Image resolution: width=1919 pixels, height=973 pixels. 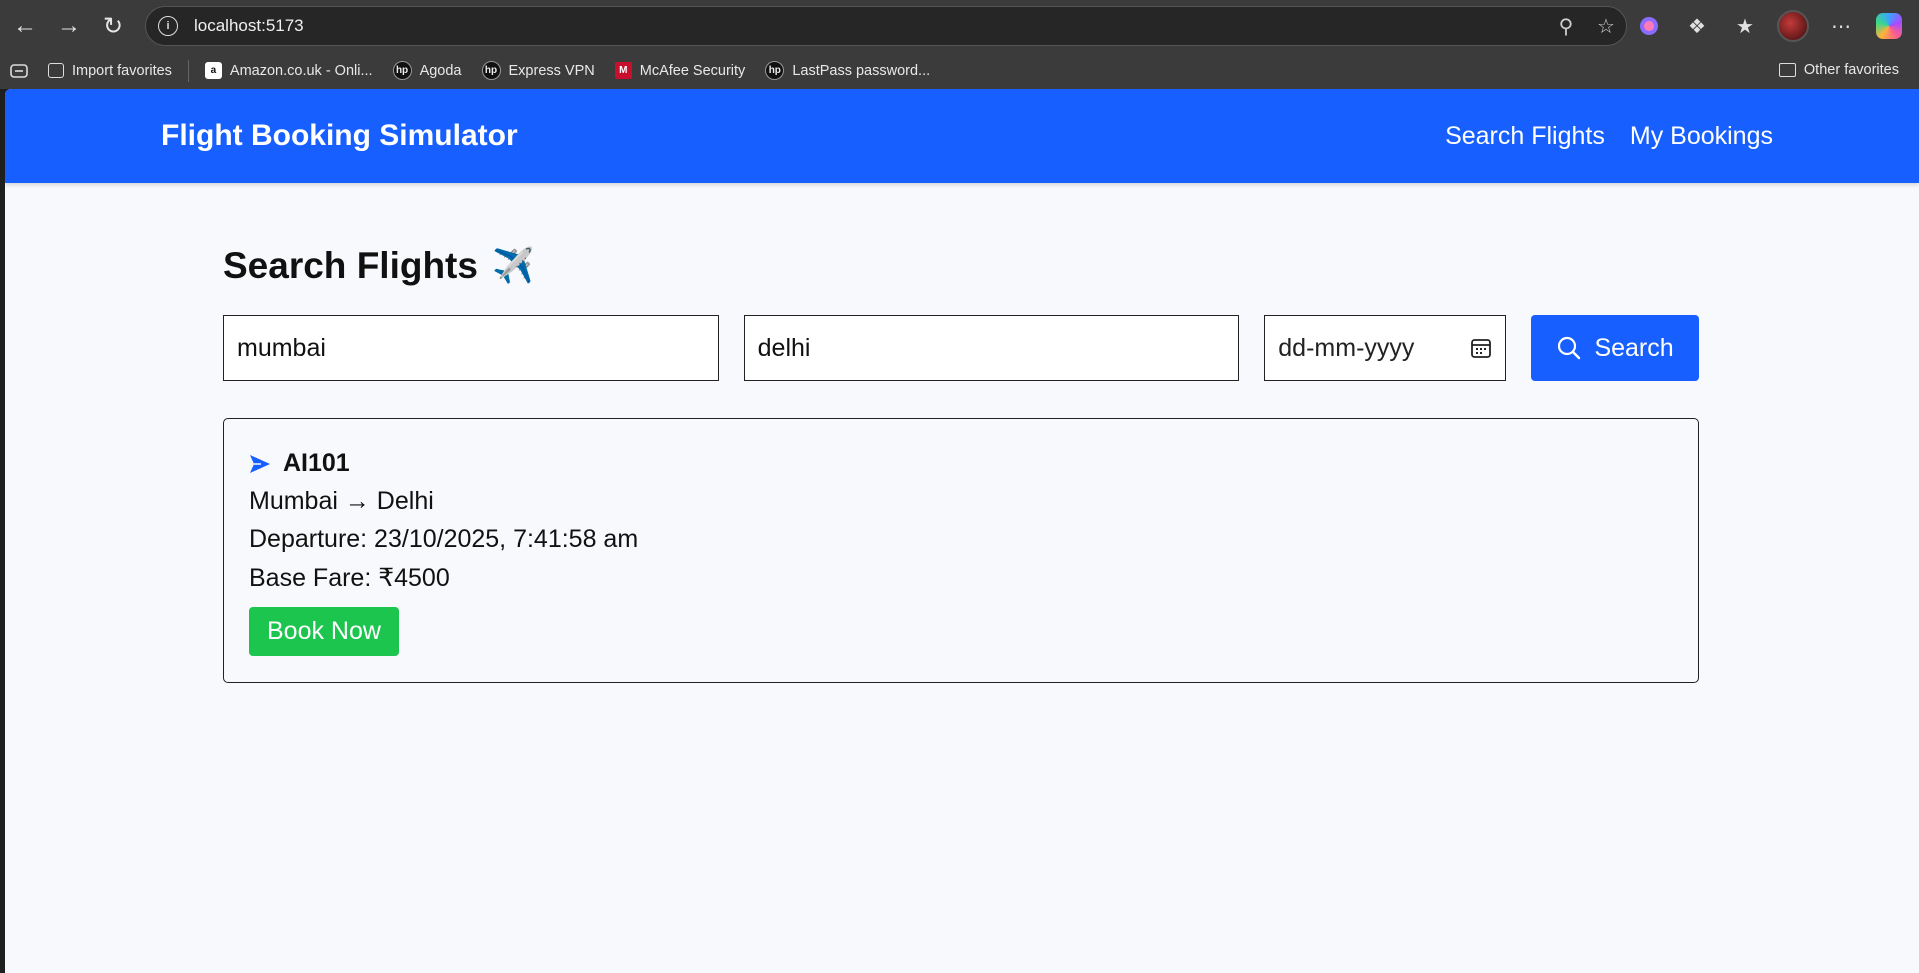 I want to click on date-input: dd-mm-yyyy, so click(x=1385, y=348).